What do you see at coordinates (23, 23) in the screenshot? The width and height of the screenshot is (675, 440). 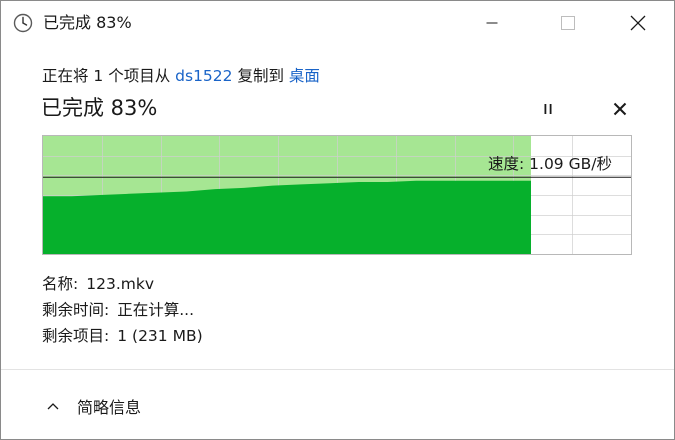 I see `clock-icon` at bounding box center [23, 23].